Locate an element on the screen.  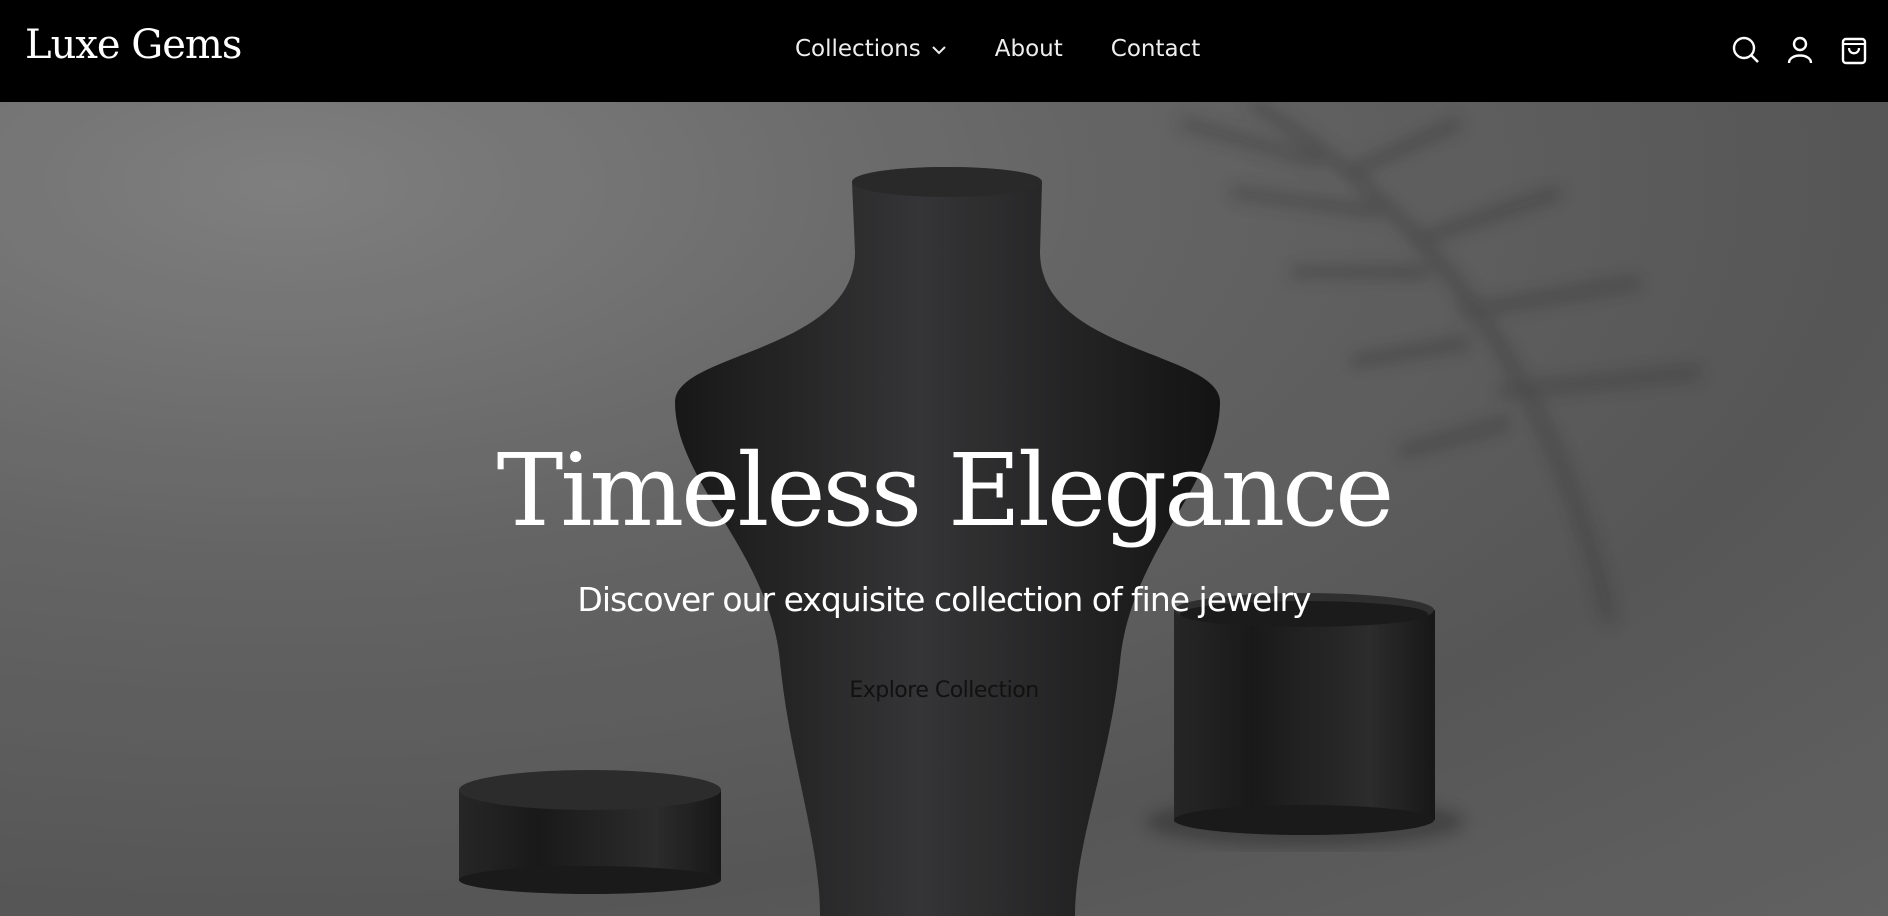
search-icon is located at coordinates (1746, 52).